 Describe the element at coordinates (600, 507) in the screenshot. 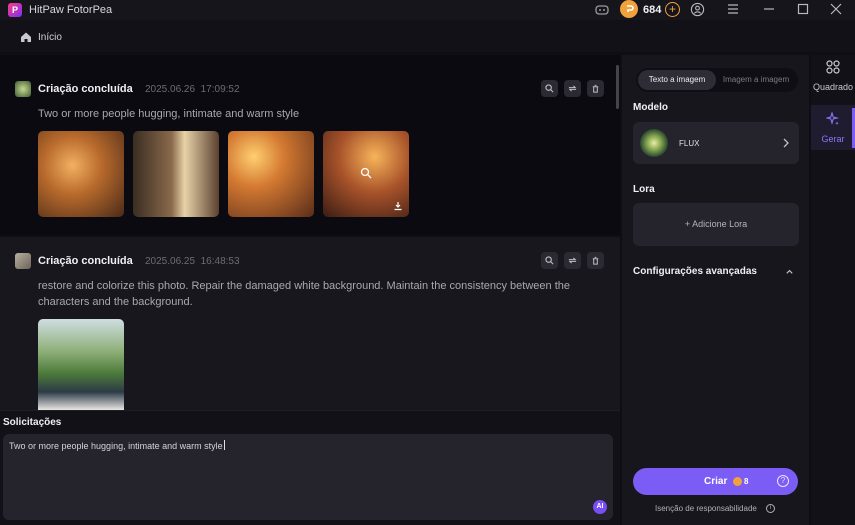

I see `ai-assist-button: AI` at that location.